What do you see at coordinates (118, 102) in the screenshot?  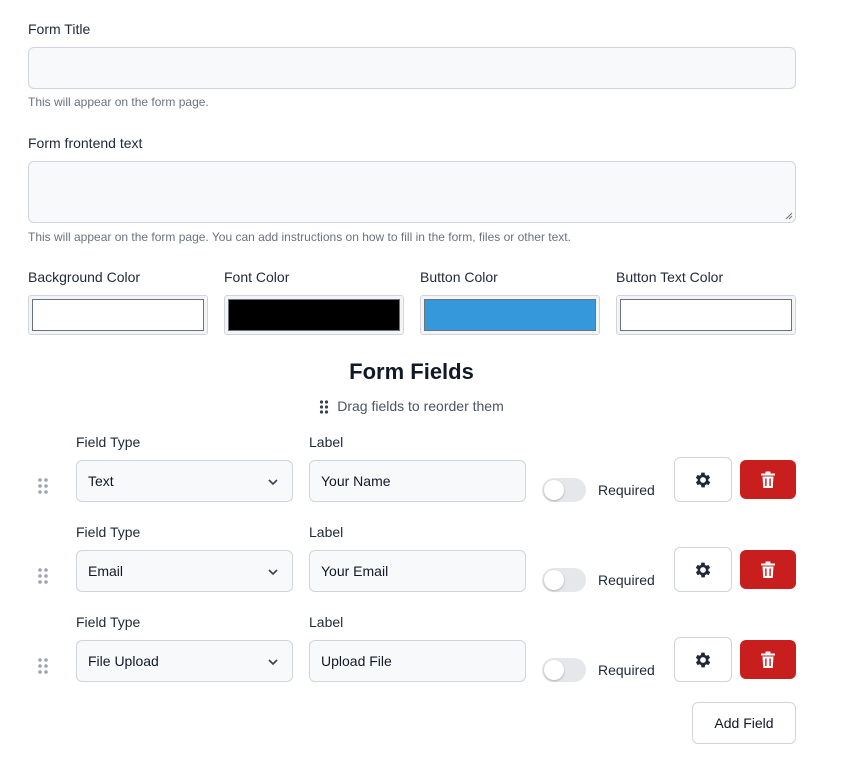 I see `form-title-help: This will appear on the form page.` at bounding box center [118, 102].